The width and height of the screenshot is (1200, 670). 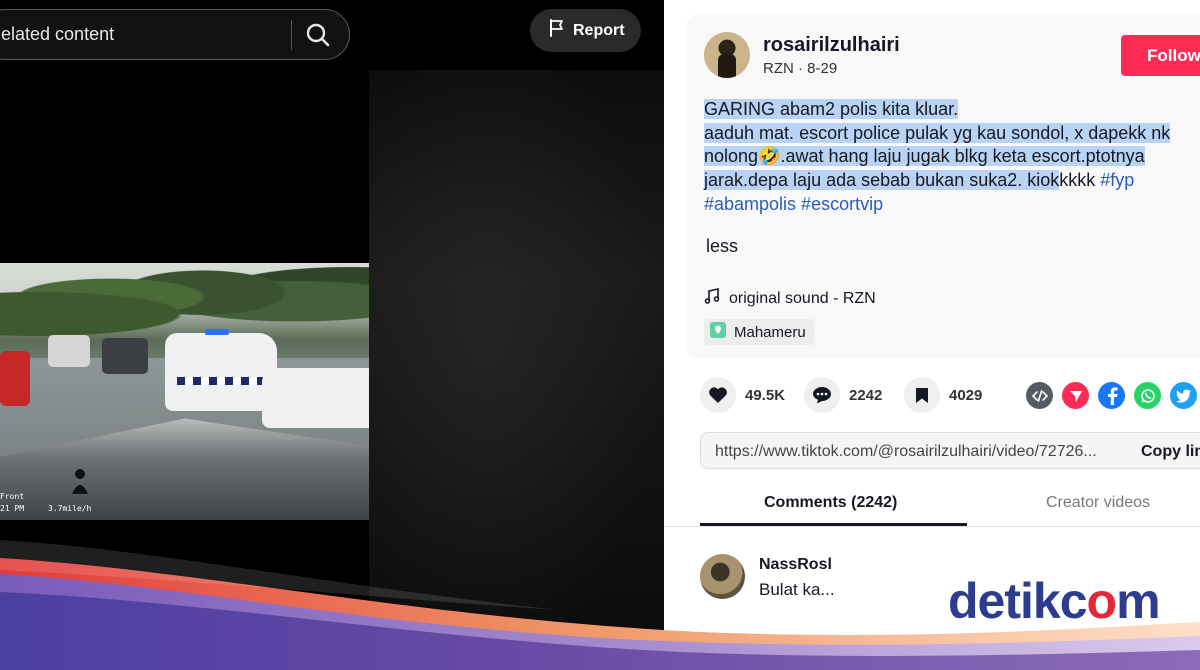 I want to click on active-tab-underline, so click(x=833, y=524).